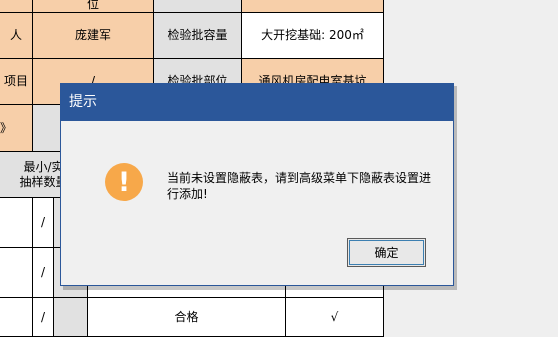 The width and height of the screenshot is (558, 337). I want to click on dialog-title: 提示, so click(83, 102).